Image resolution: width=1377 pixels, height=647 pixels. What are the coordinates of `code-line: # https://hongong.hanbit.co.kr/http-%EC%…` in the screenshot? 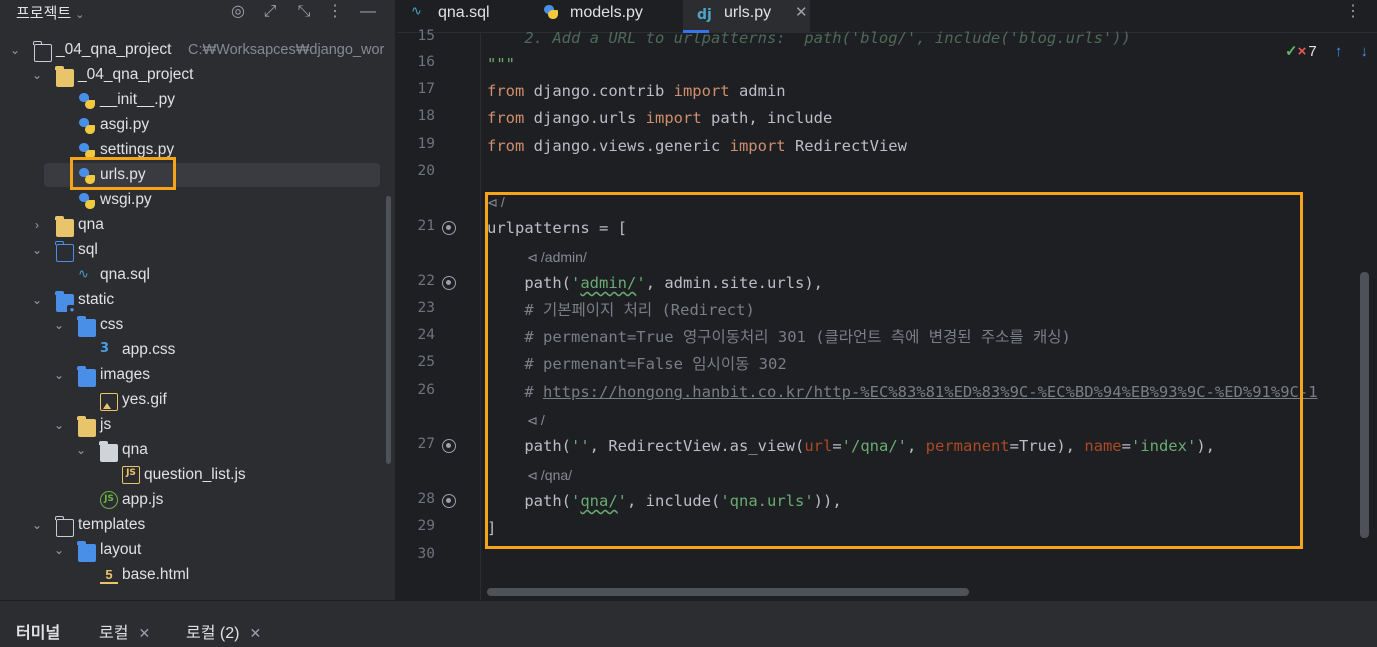 It's located at (902, 392).